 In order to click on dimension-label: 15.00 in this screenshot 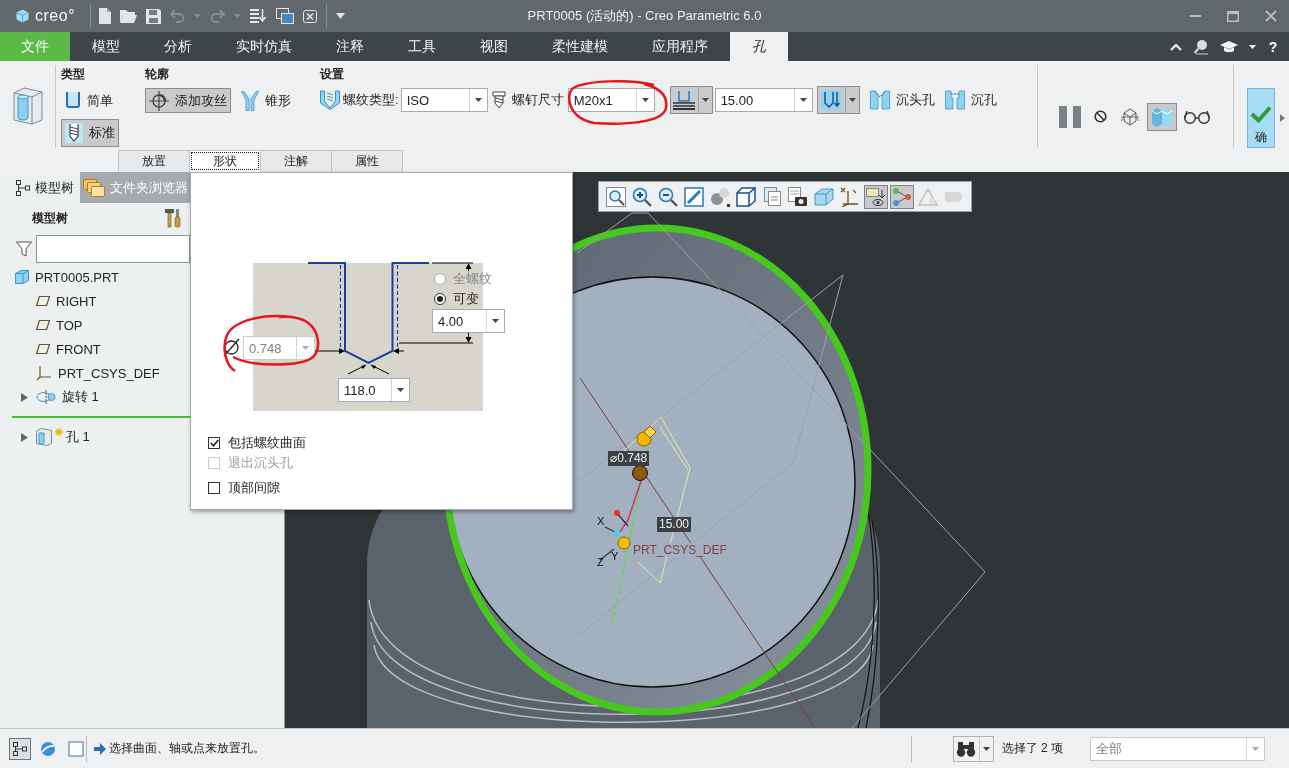, I will do `click(674, 524)`.